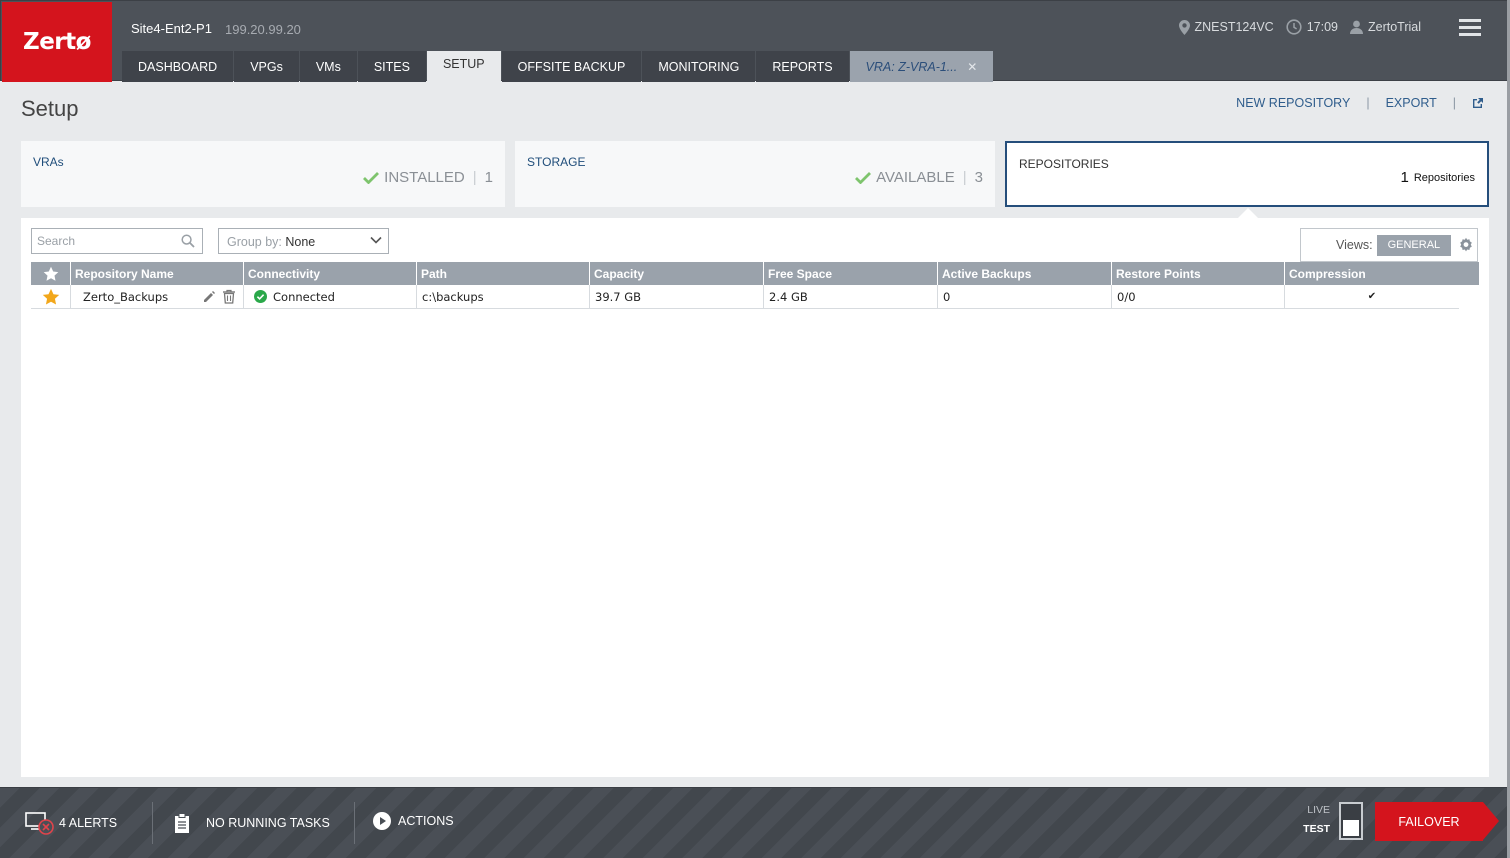 This screenshot has height=858, width=1510. What do you see at coordinates (391, 66) in the screenshot?
I see `tab-sites: SITES` at bounding box center [391, 66].